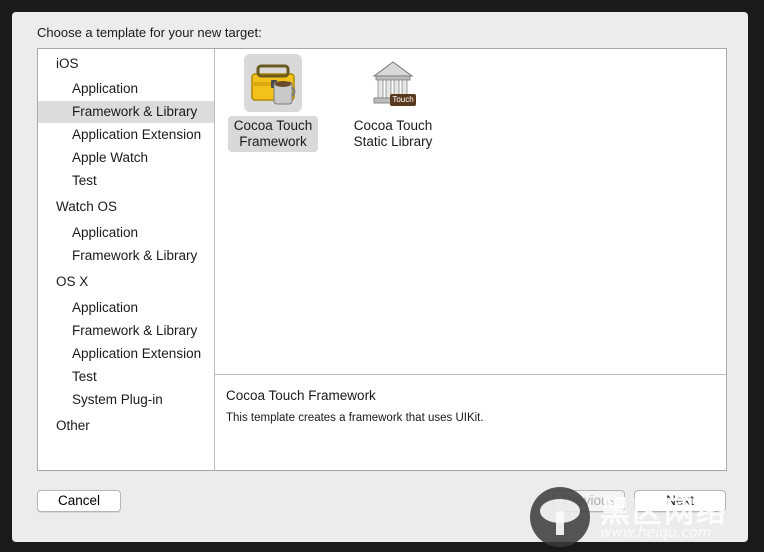  I want to click on template-label: Cocoa Touch Framework, so click(273, 134).